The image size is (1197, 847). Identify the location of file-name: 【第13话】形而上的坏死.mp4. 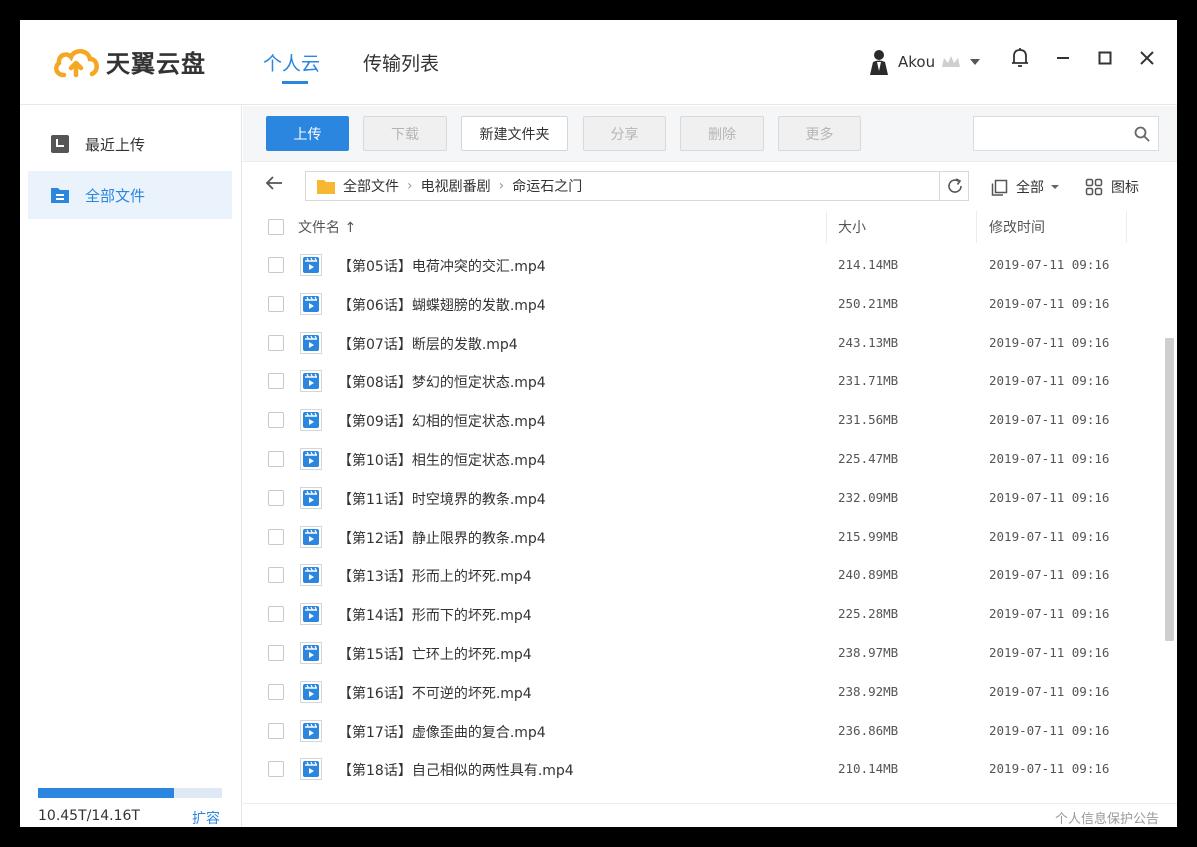
(435, 576).